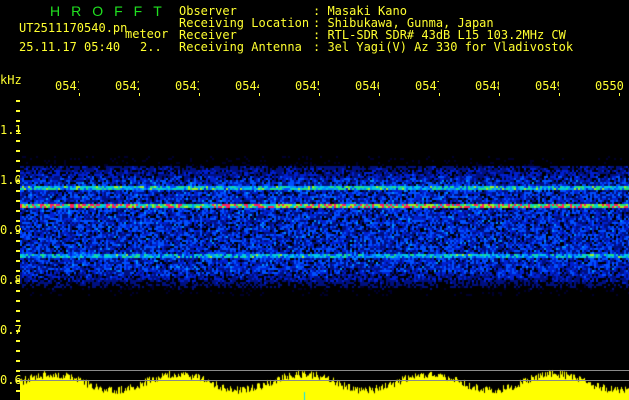 The width and height of the screenshot is (629, 400). What do you see at coordinates (487, 86) in the screenshot?
I see `time-label: 0548` at bounding box center [487, 86].